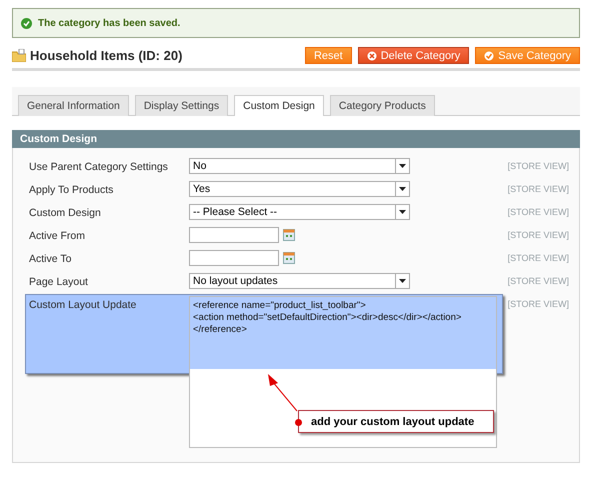  Describe the element at coordinates (59, 281) in the screenshot. I see `field-label: Page Layout` at that location.